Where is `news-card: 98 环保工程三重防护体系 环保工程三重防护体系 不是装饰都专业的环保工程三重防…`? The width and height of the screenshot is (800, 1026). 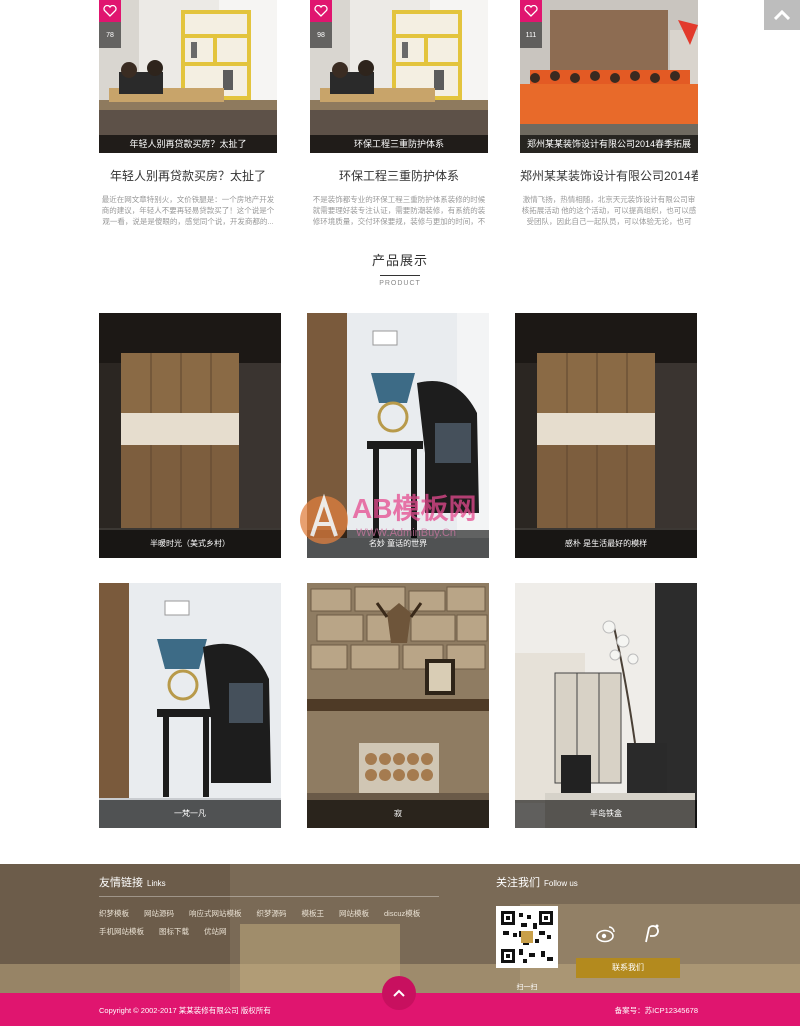 news-card: 98 环保工程三重防护体系 环保工程三重防护体系 不是装饰都专业的环保工程三重防… is located at coordinates (399, 113).